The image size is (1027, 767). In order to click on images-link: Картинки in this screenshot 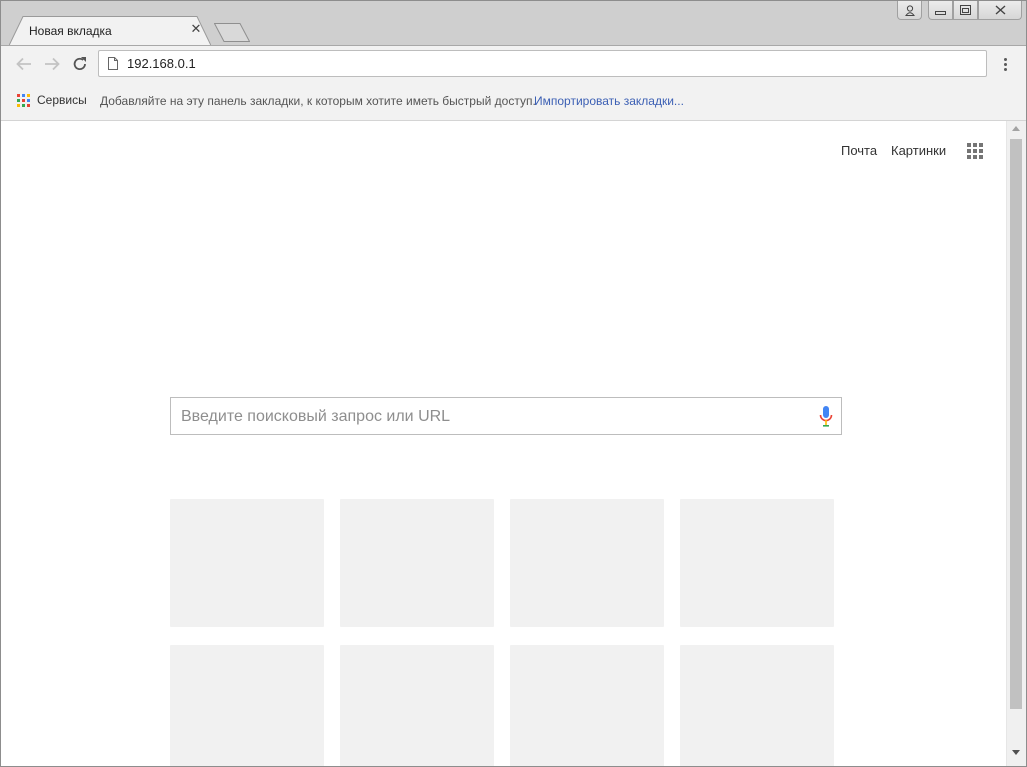, I will do `click(918, 150)`.